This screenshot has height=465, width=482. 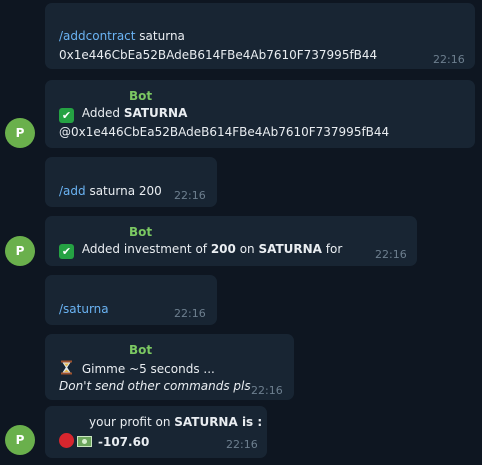 I want to click on message-prefix: your profit on, so click(x=132, y=422).